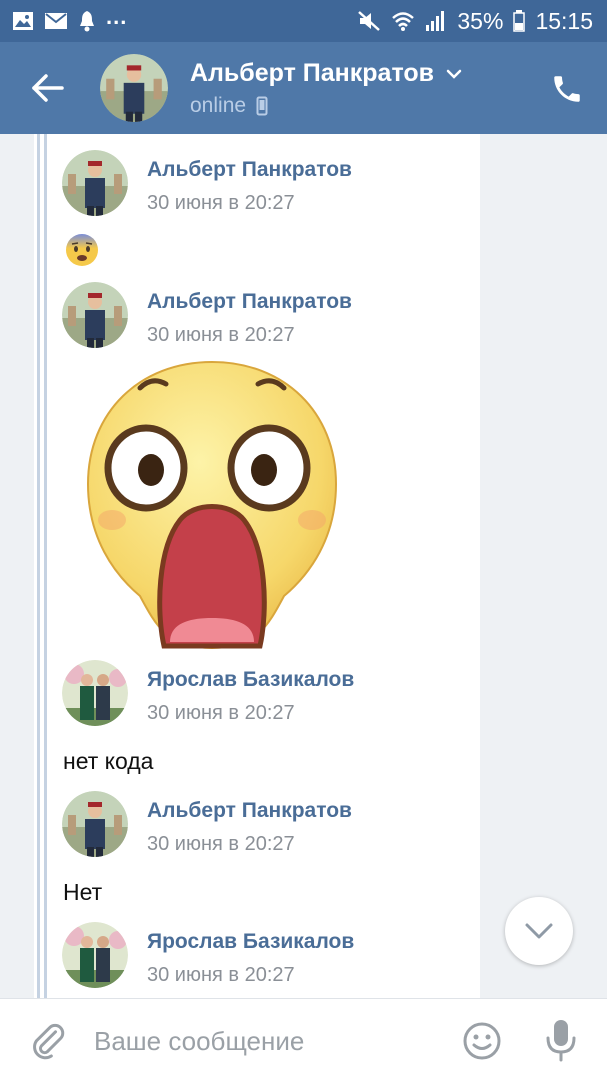 The width and height of the screenshot is (607, 1080). I want to click on mute-icon, so click(369, 21).